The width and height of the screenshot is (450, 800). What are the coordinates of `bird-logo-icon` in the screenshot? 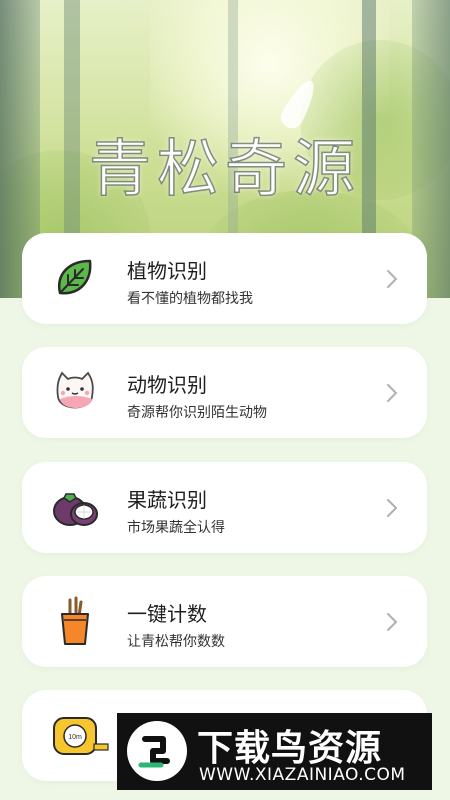 It's located at (157, 751).